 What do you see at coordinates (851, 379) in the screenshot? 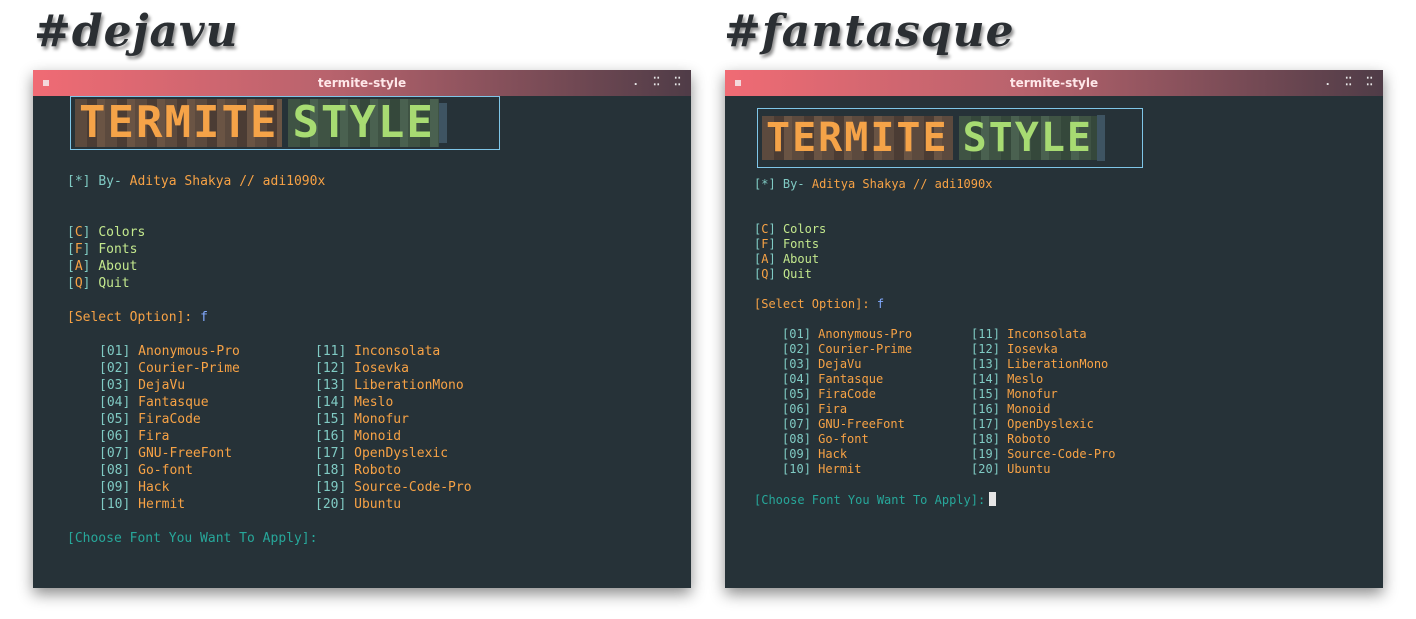
I see `font-option-name: Fantasque` at bounding box center [851, 379].